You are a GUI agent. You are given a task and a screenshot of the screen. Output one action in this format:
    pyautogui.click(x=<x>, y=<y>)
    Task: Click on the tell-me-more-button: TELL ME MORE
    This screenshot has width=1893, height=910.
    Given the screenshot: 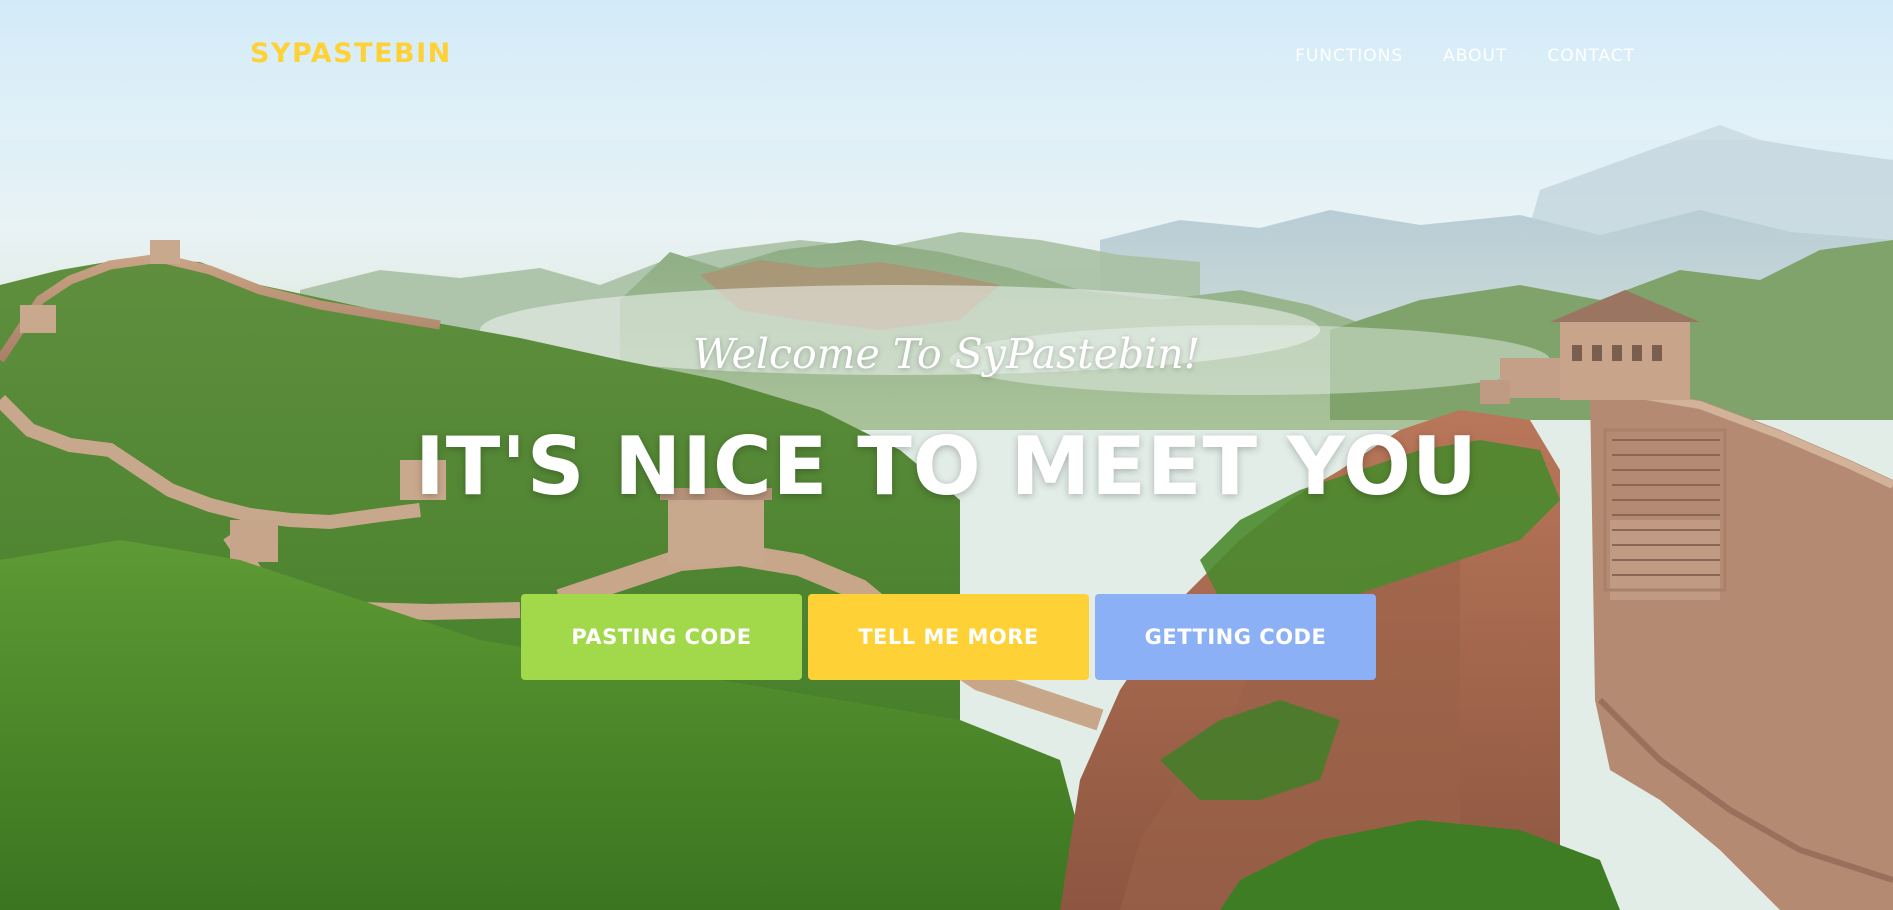 What is the action you would take?
    pyautogui.click(x=948, y=637)
    